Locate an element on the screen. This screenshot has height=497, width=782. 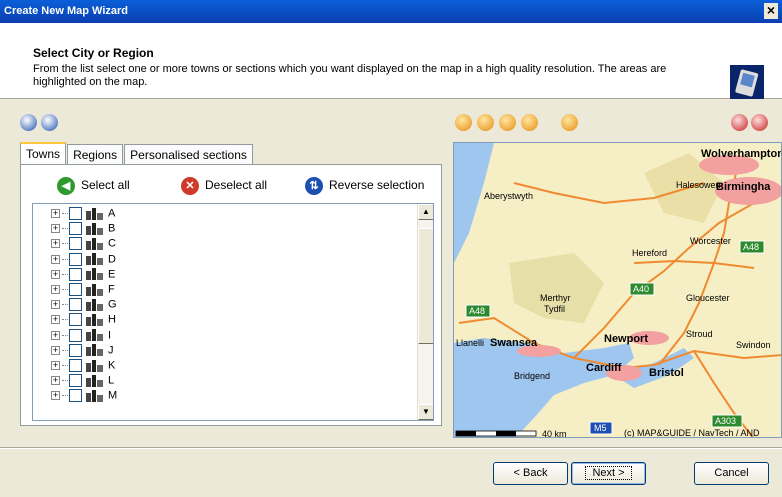
tree-item: + K is located at coordinates (83, 366).